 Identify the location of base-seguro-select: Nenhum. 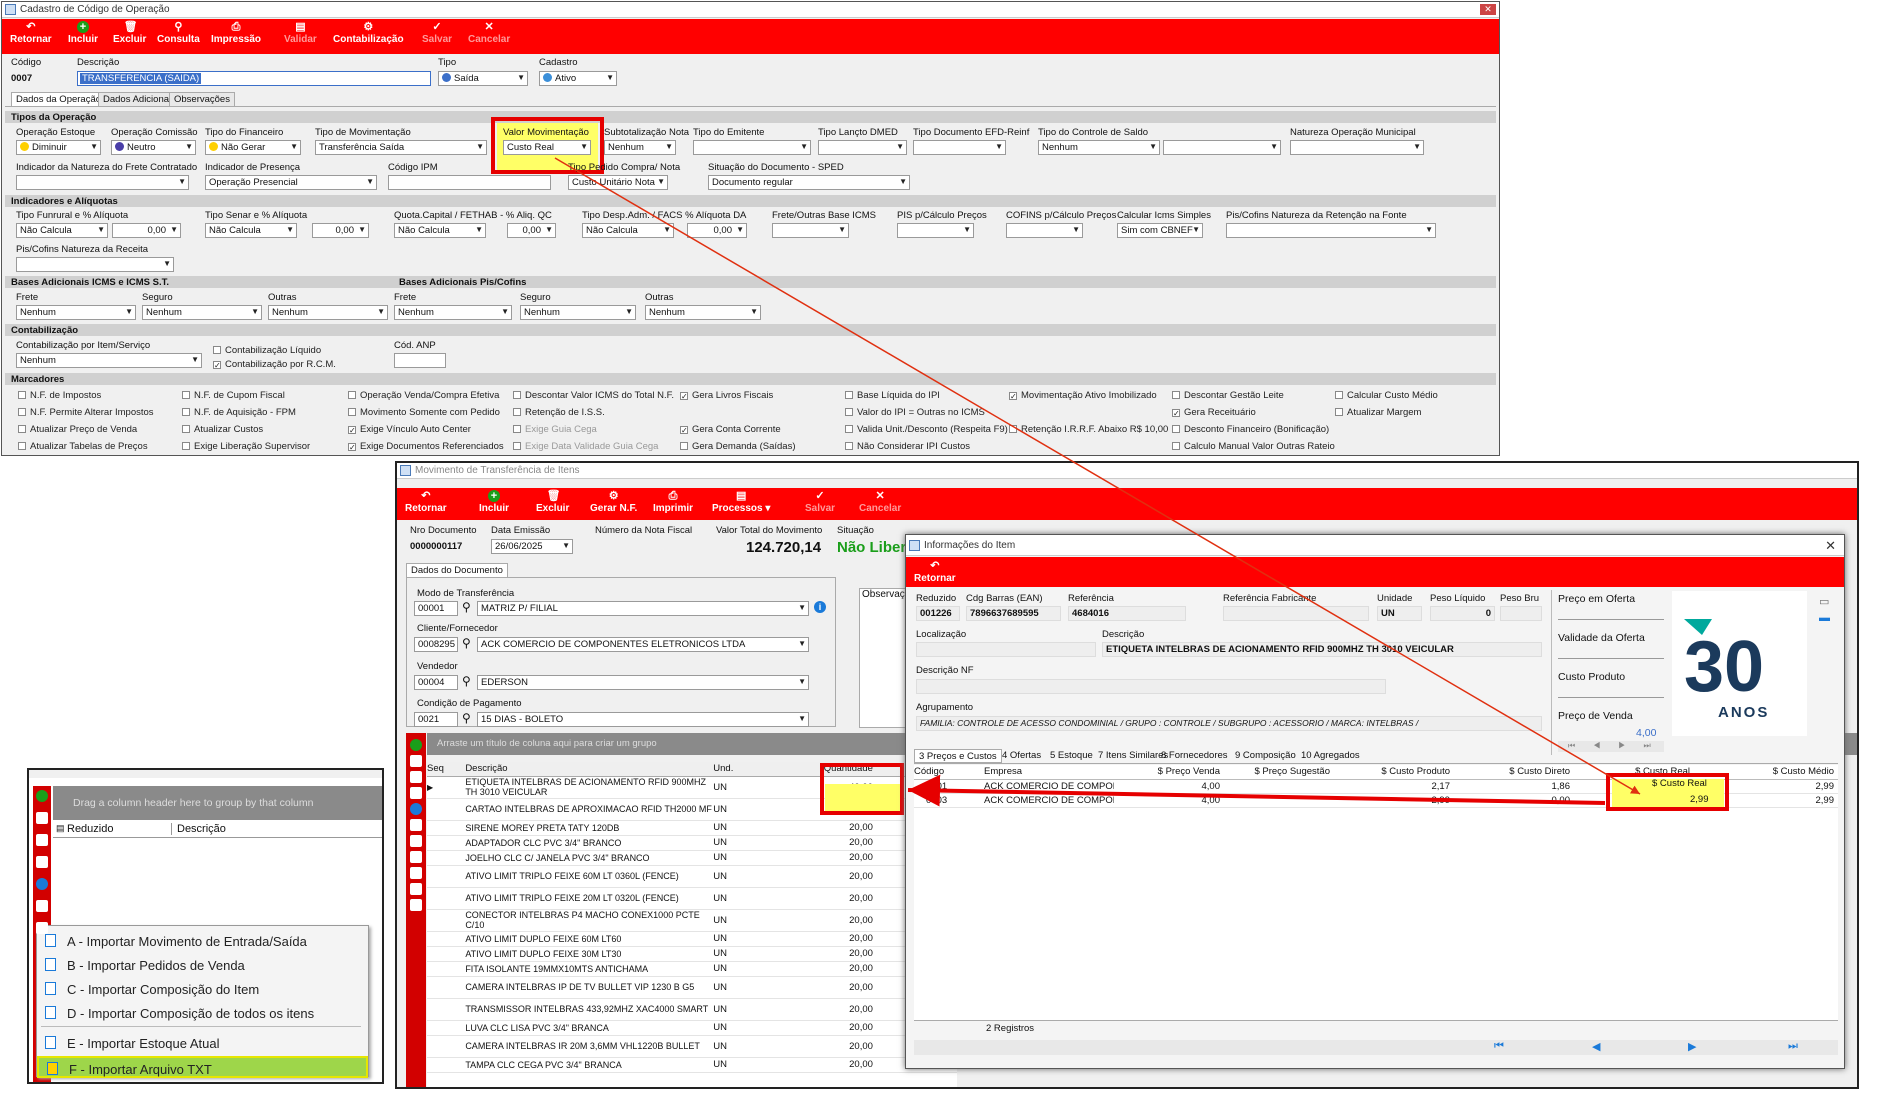
(202, 312).